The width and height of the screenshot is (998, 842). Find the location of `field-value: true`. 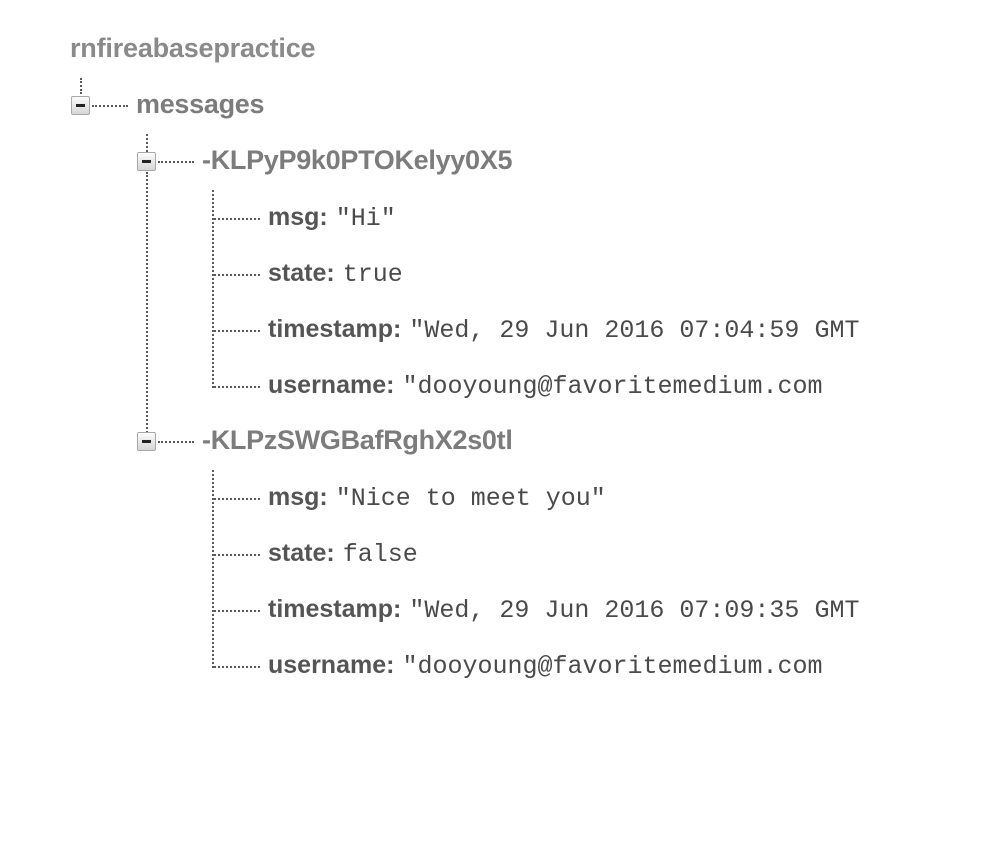

field-value: true is located at coordinates (372, 274).